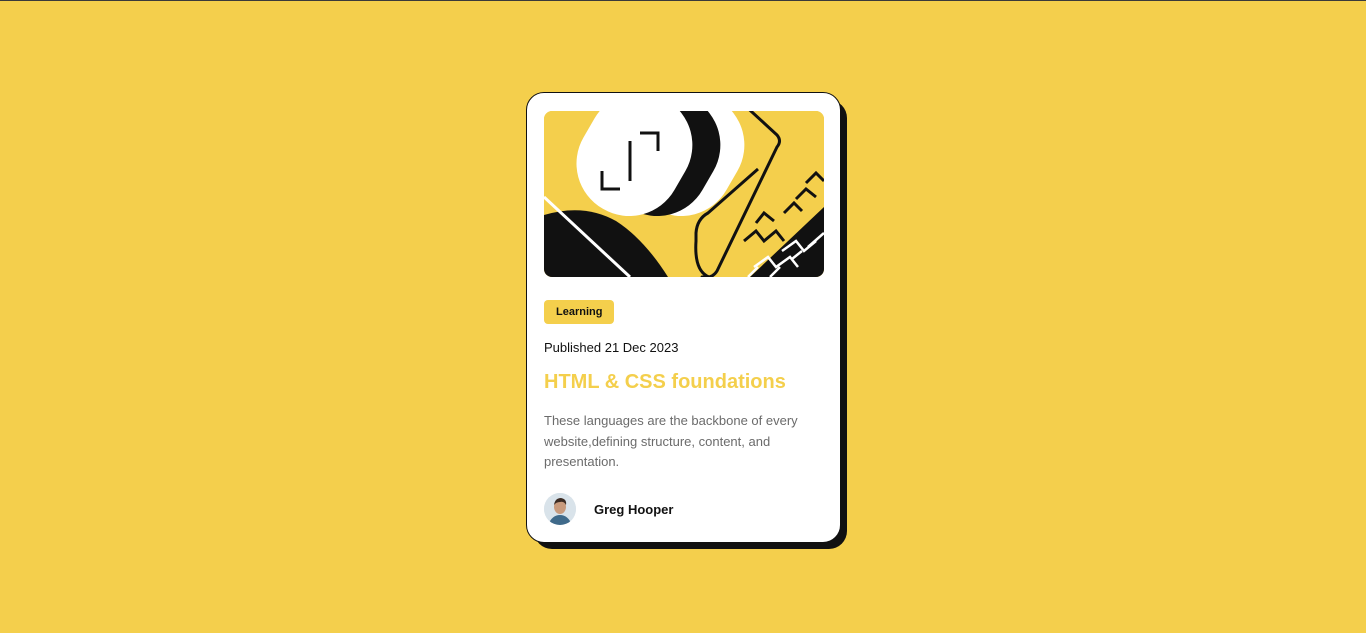 This screenshot has width=1366, height=633. I want to click on author: Greg Hooper, so click(608, 509).